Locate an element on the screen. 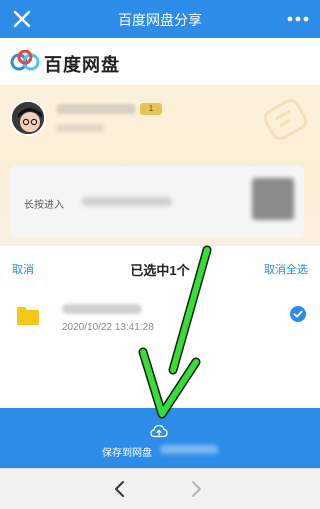 The image size is (320, 509). browser-nav-bar is located at coordinates (160, 488).